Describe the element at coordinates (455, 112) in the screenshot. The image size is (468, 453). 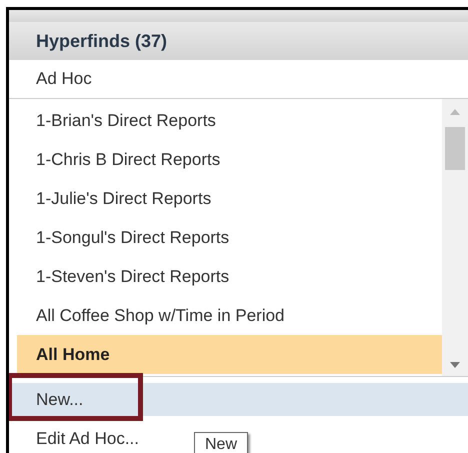
I see `scroll-up-icon` at that location.